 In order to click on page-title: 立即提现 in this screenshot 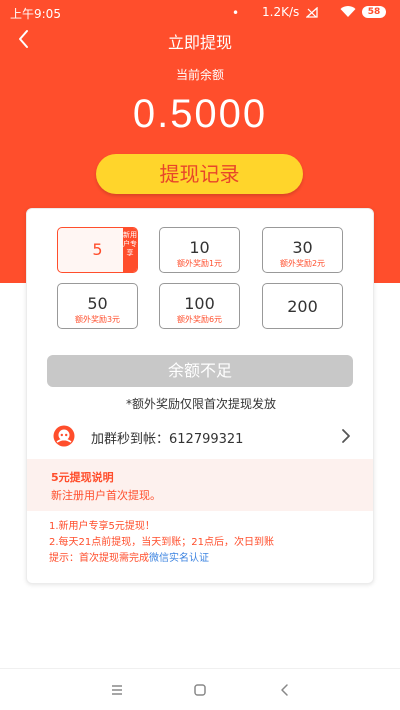, I will do `click(199, 42)`.